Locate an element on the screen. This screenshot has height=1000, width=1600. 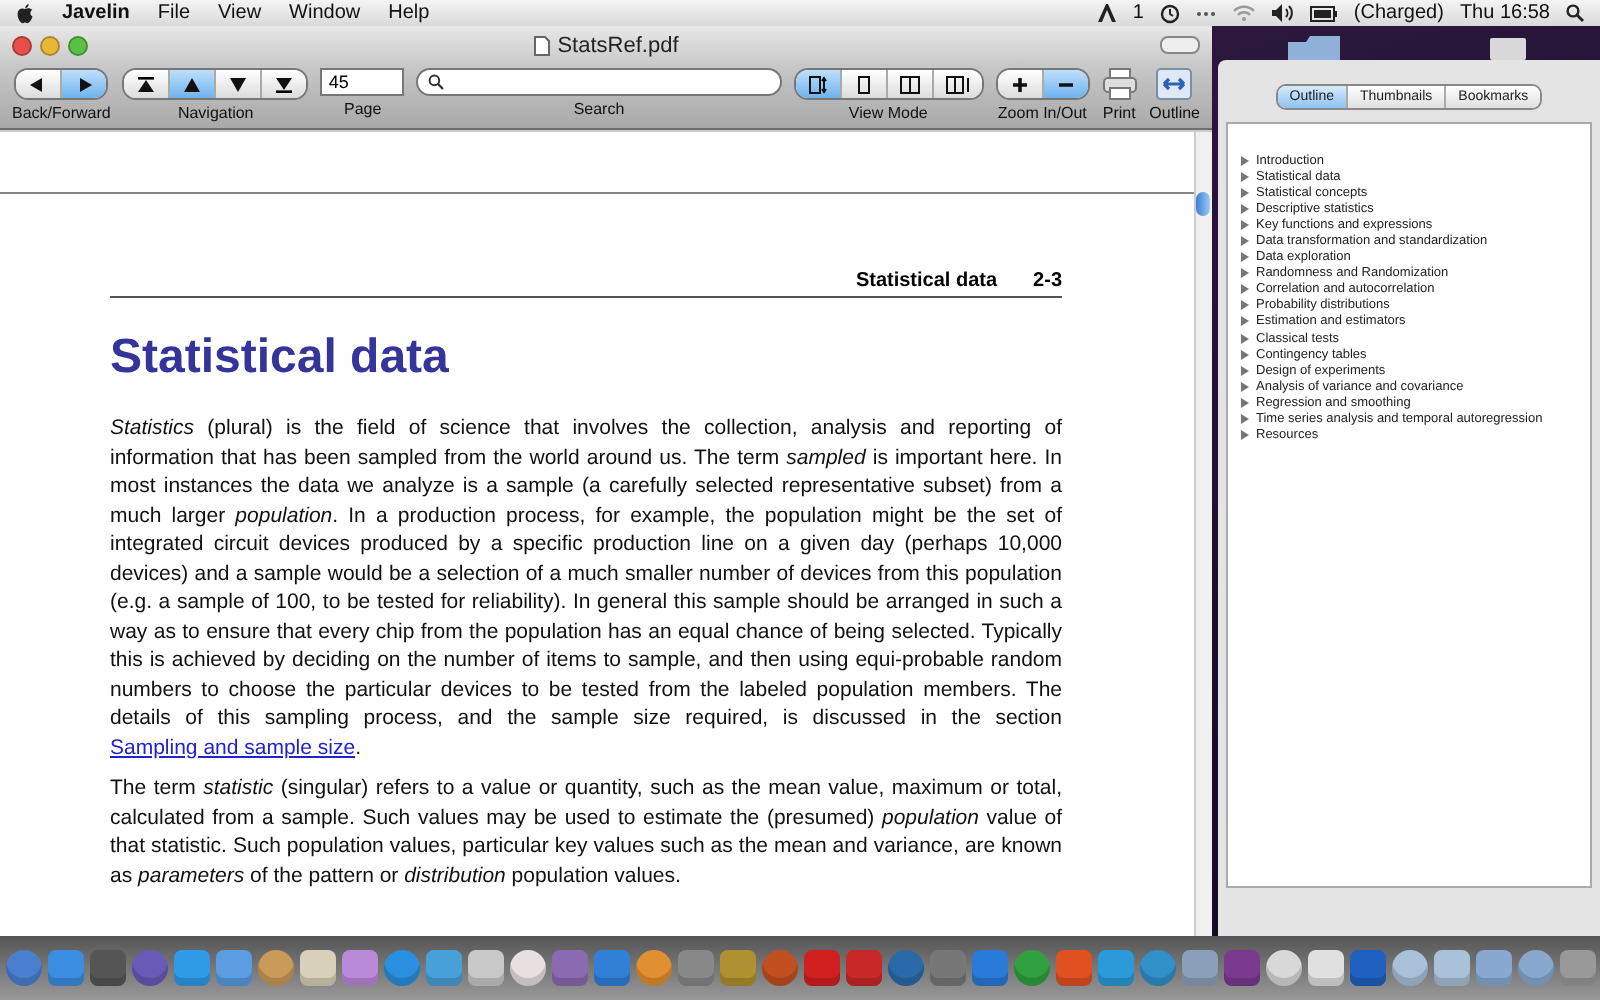
search-field is located at coordinates (599, 82).